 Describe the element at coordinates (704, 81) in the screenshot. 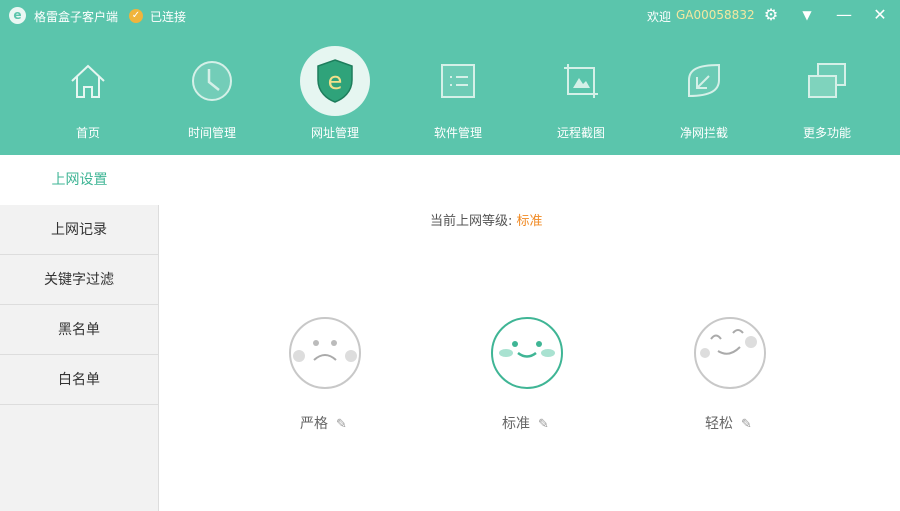

I see `leaf-icon` at that location.